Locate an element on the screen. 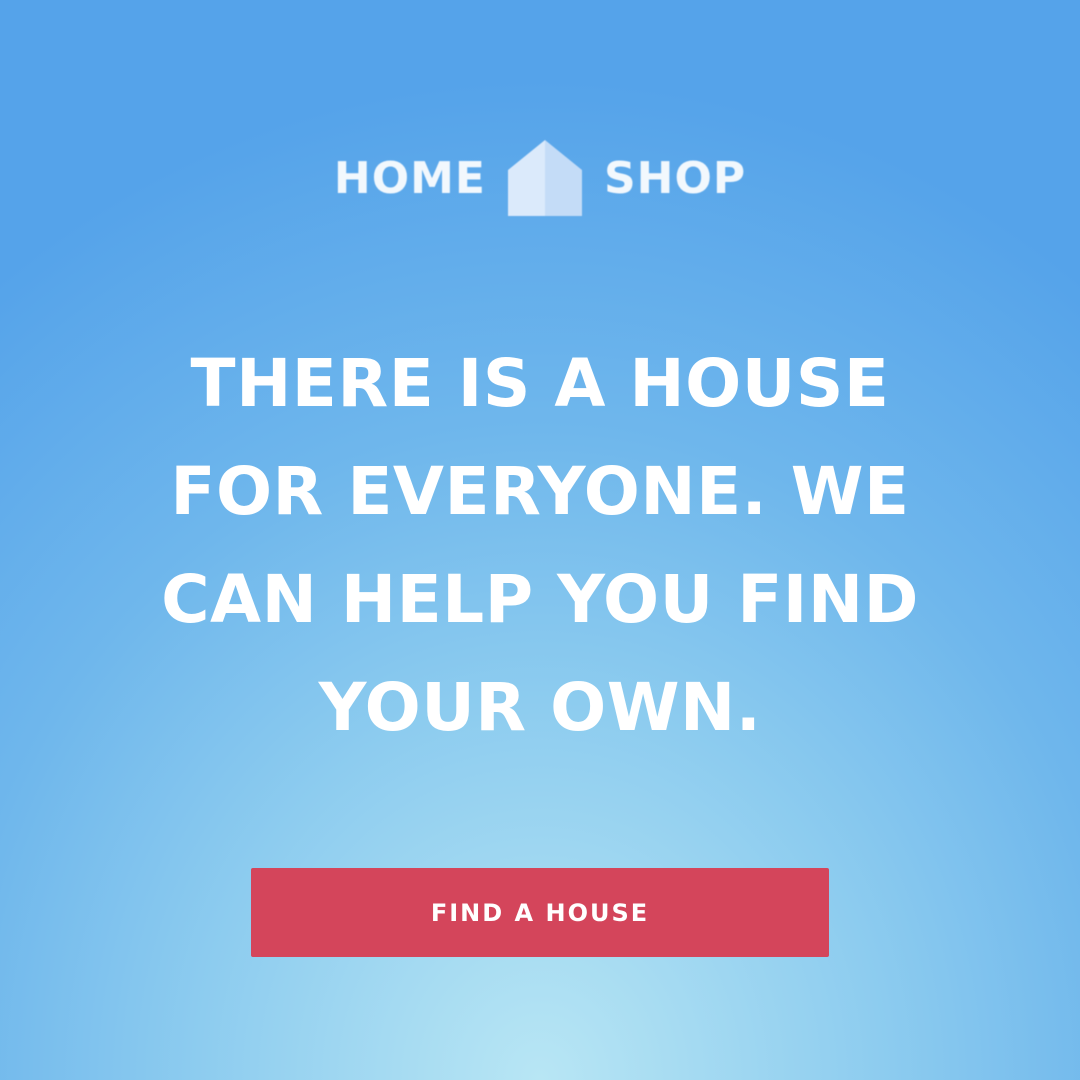 The width and height of the screenshot is (1080, 1080). brand-logo: HOME SHOP is located at coordinates (540, 178).